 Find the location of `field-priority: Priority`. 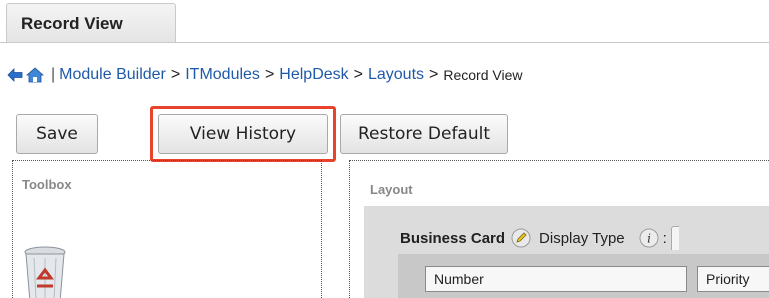

field-priority: Priority is located at coordinates (733, 279).